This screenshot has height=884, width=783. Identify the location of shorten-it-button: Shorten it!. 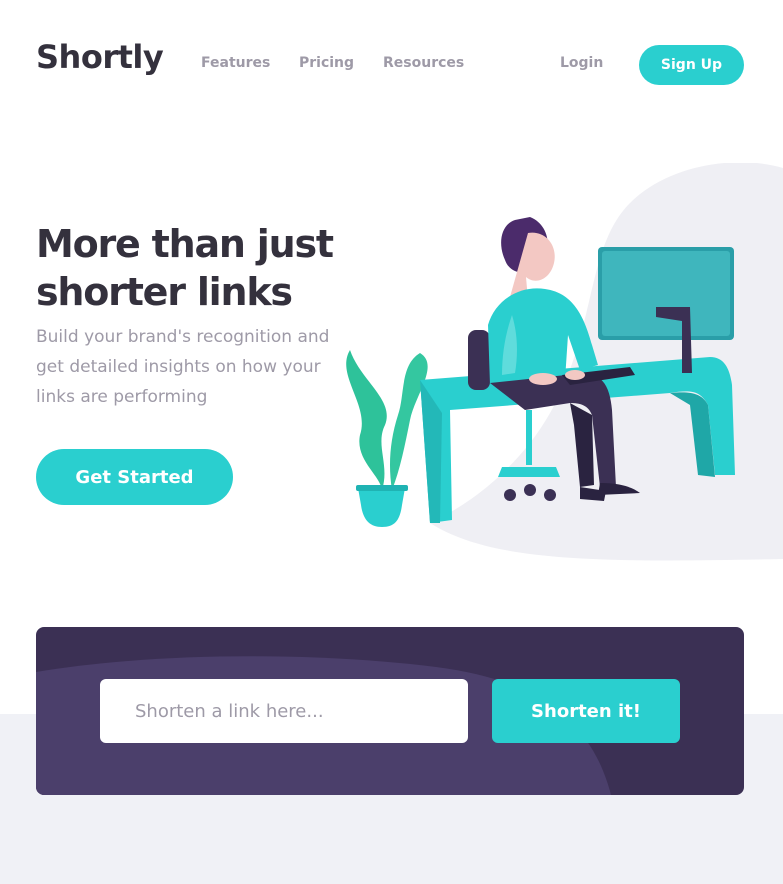
(586, 711).